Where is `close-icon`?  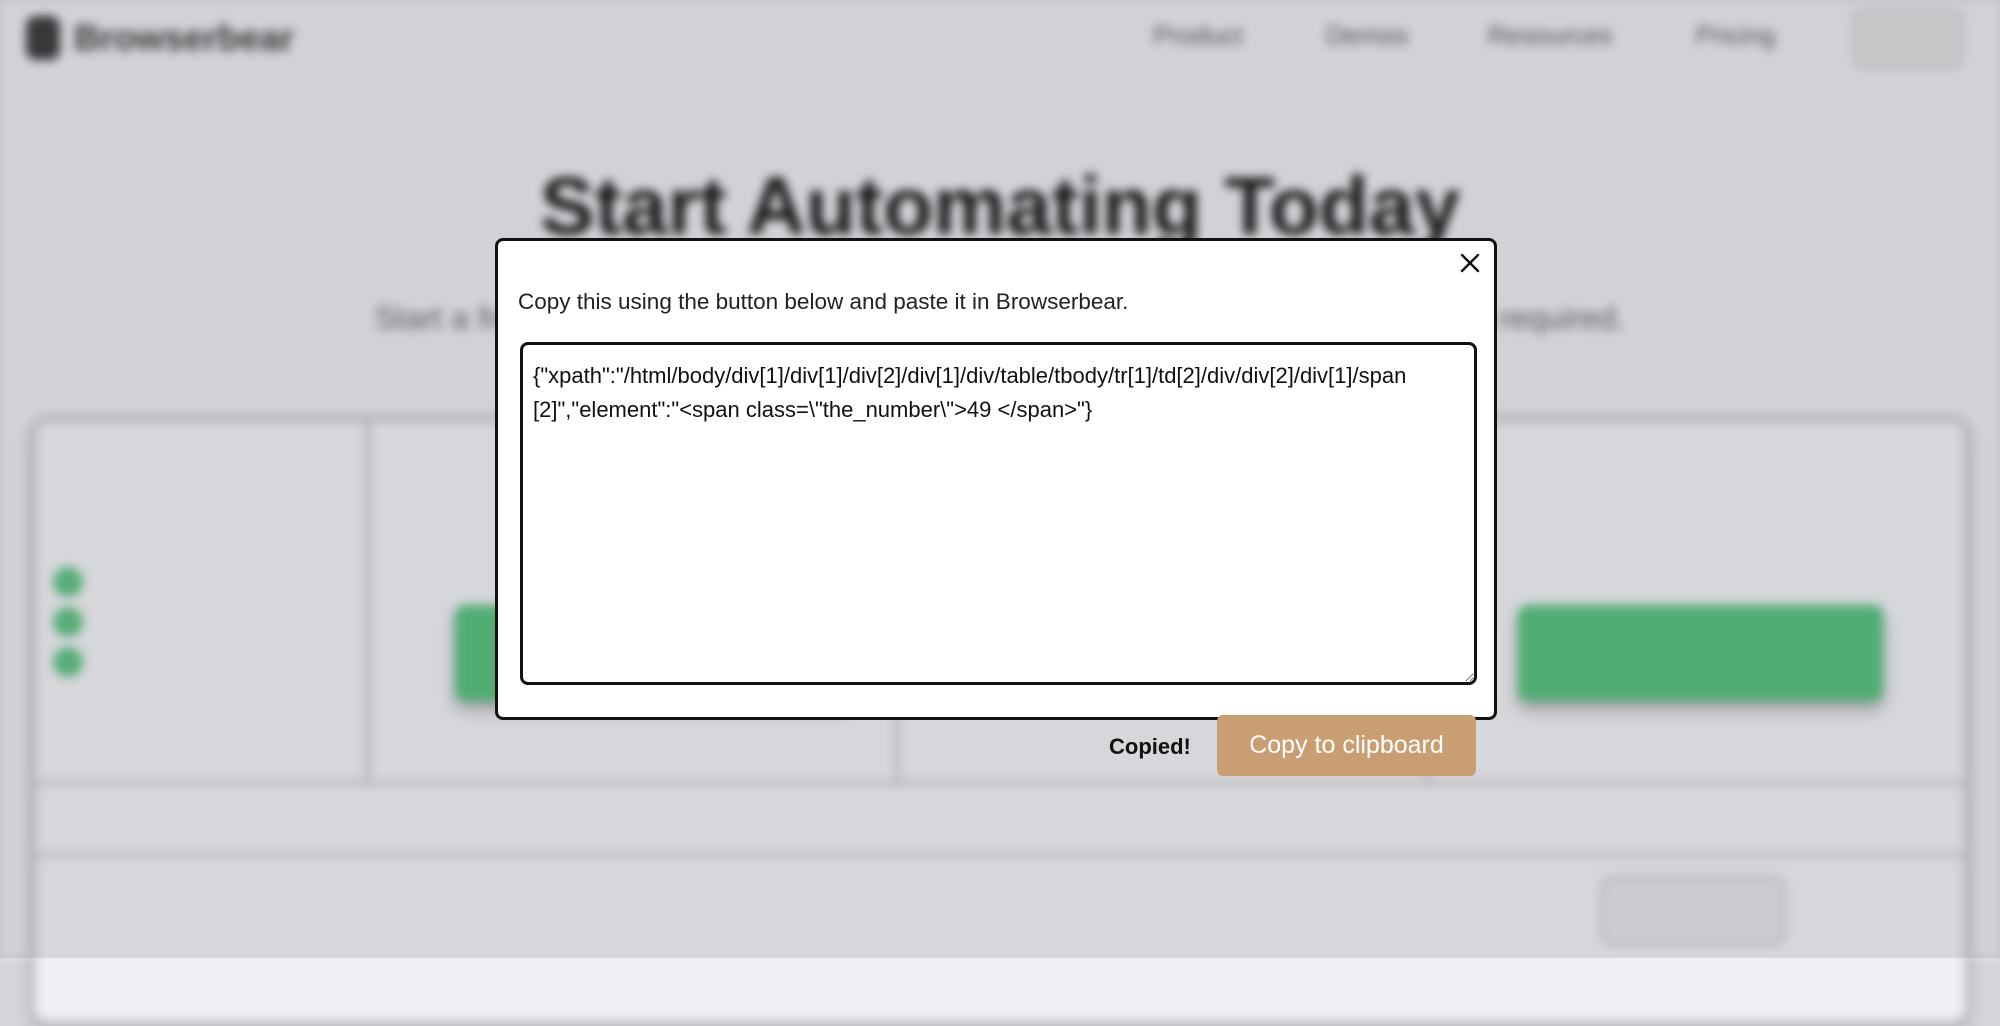
close-icon is located at coordinates (1470, 263).